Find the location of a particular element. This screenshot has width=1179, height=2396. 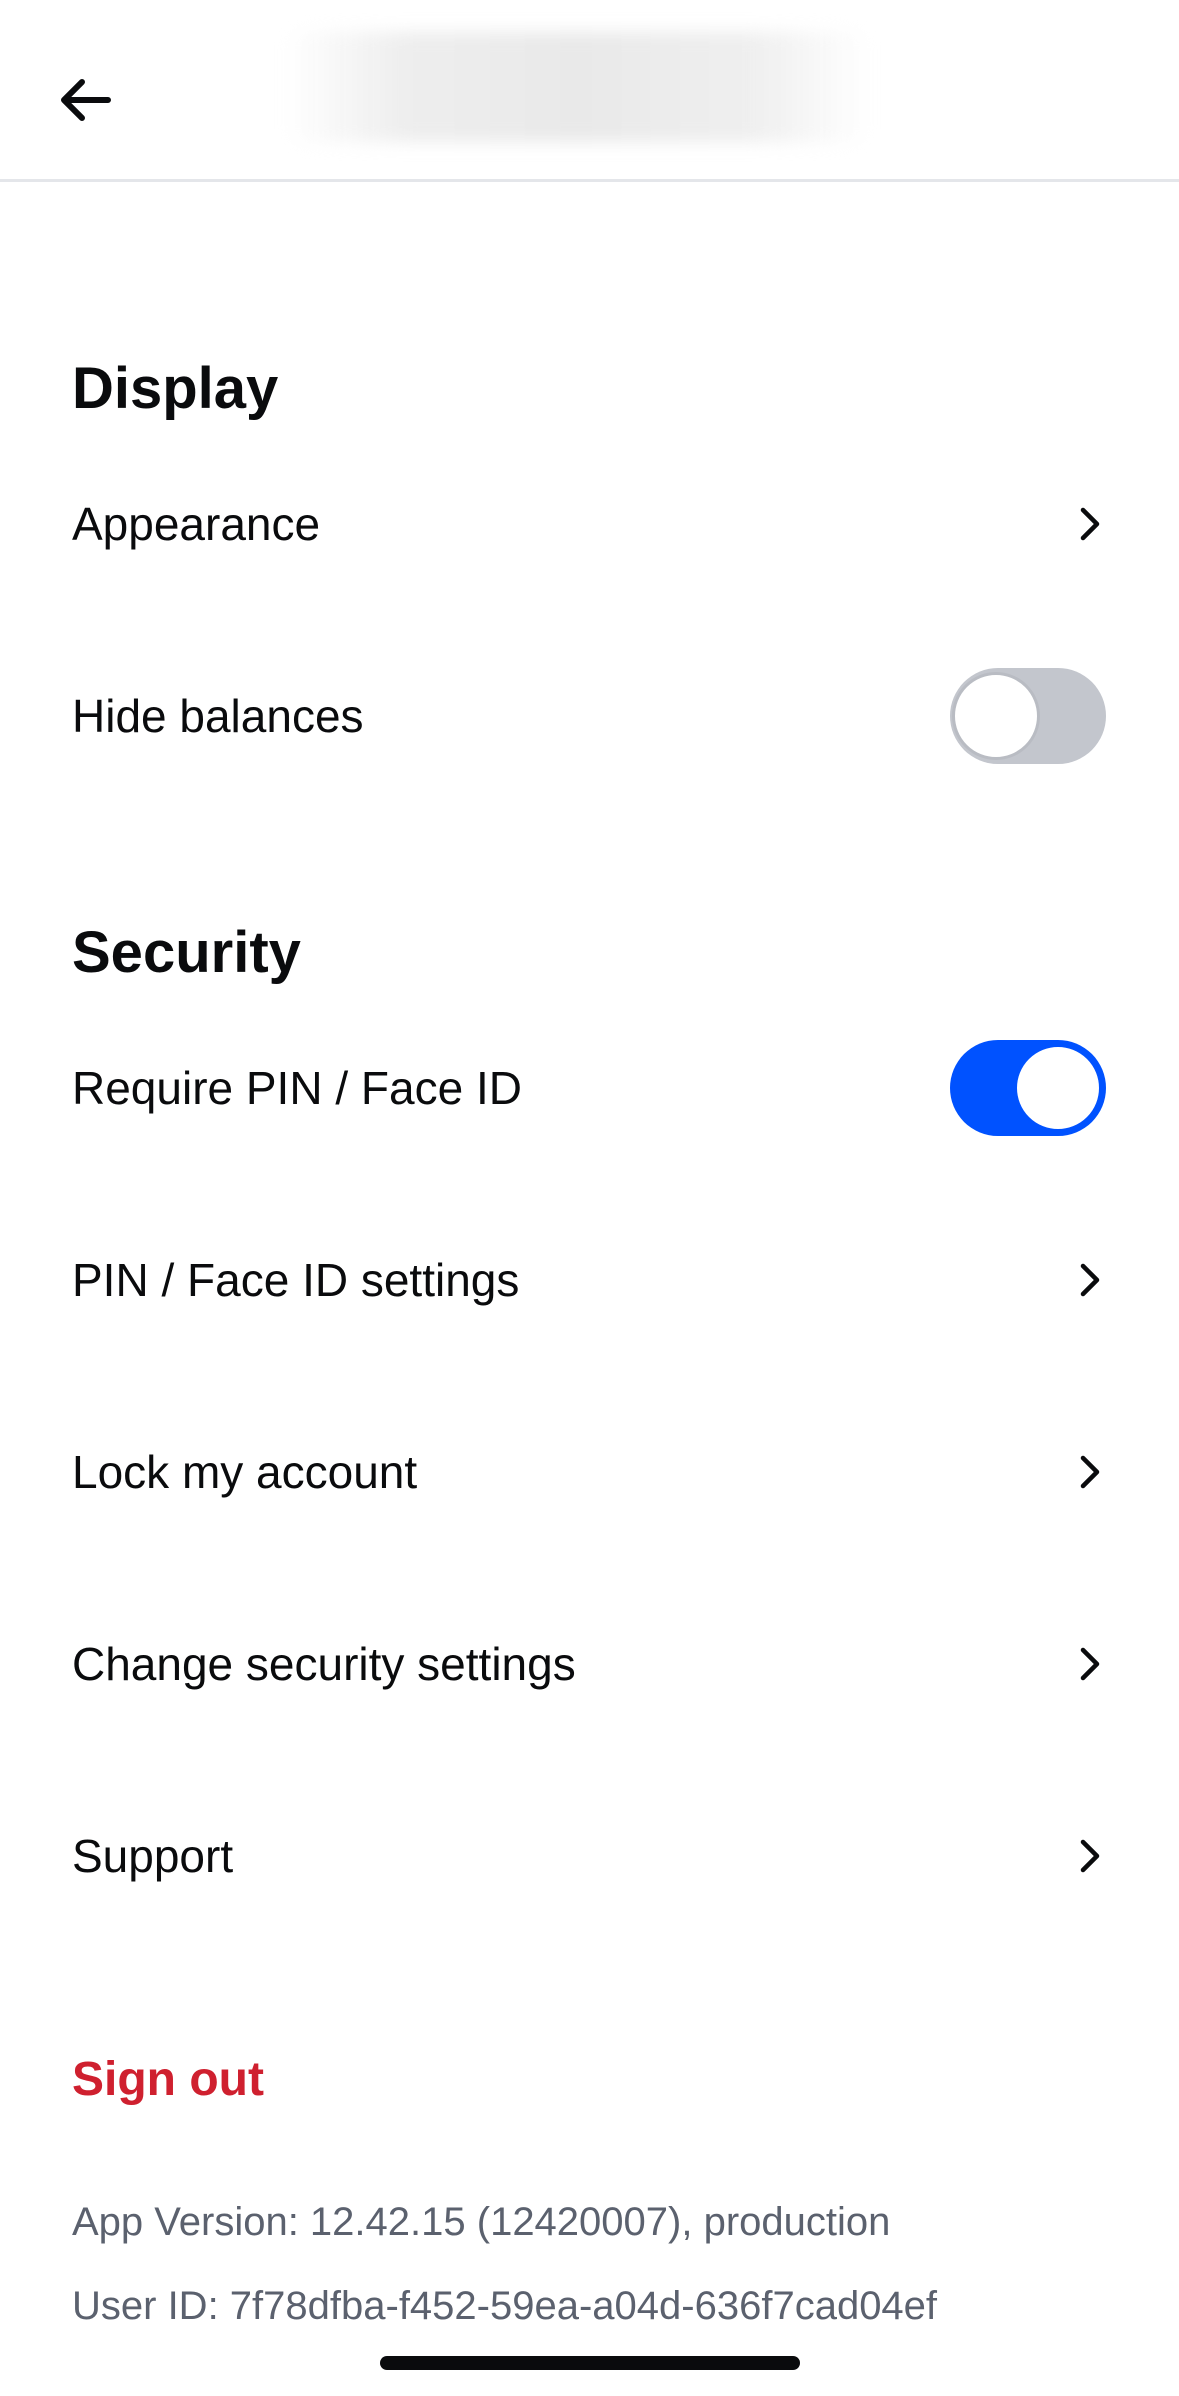

require-pin-toggle is located at coordinates (1028, 1088).